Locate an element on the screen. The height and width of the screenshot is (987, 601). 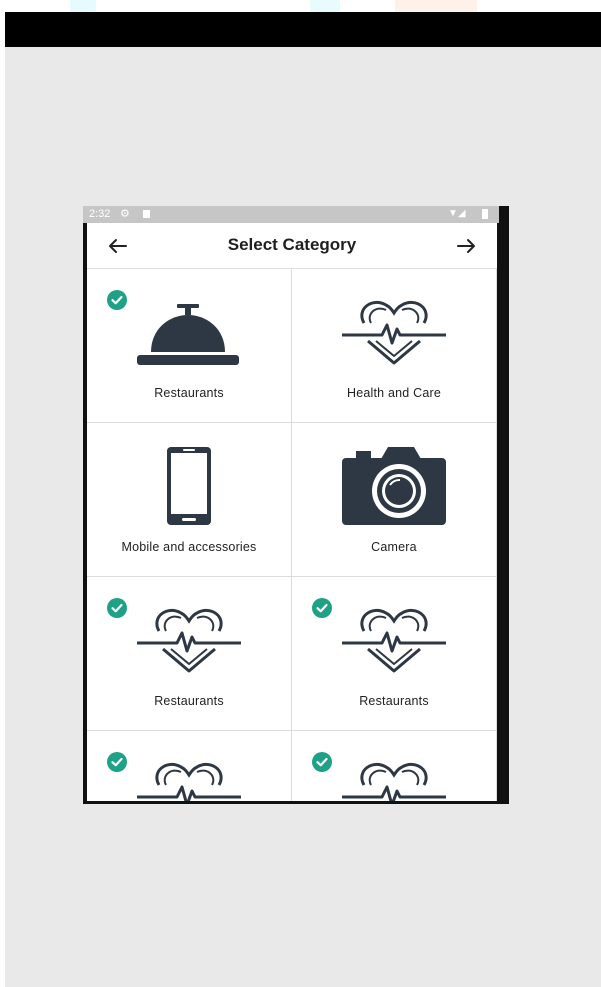
category-label: Health and Care is located at coordinates (394, 393).